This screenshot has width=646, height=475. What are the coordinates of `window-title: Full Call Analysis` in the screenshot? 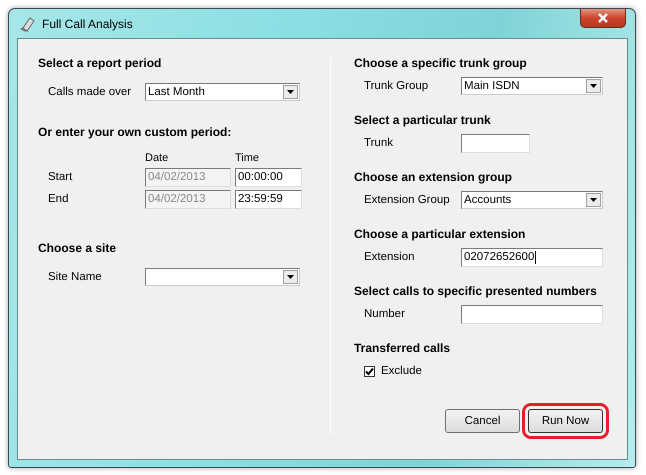 It's located at (87, 23).